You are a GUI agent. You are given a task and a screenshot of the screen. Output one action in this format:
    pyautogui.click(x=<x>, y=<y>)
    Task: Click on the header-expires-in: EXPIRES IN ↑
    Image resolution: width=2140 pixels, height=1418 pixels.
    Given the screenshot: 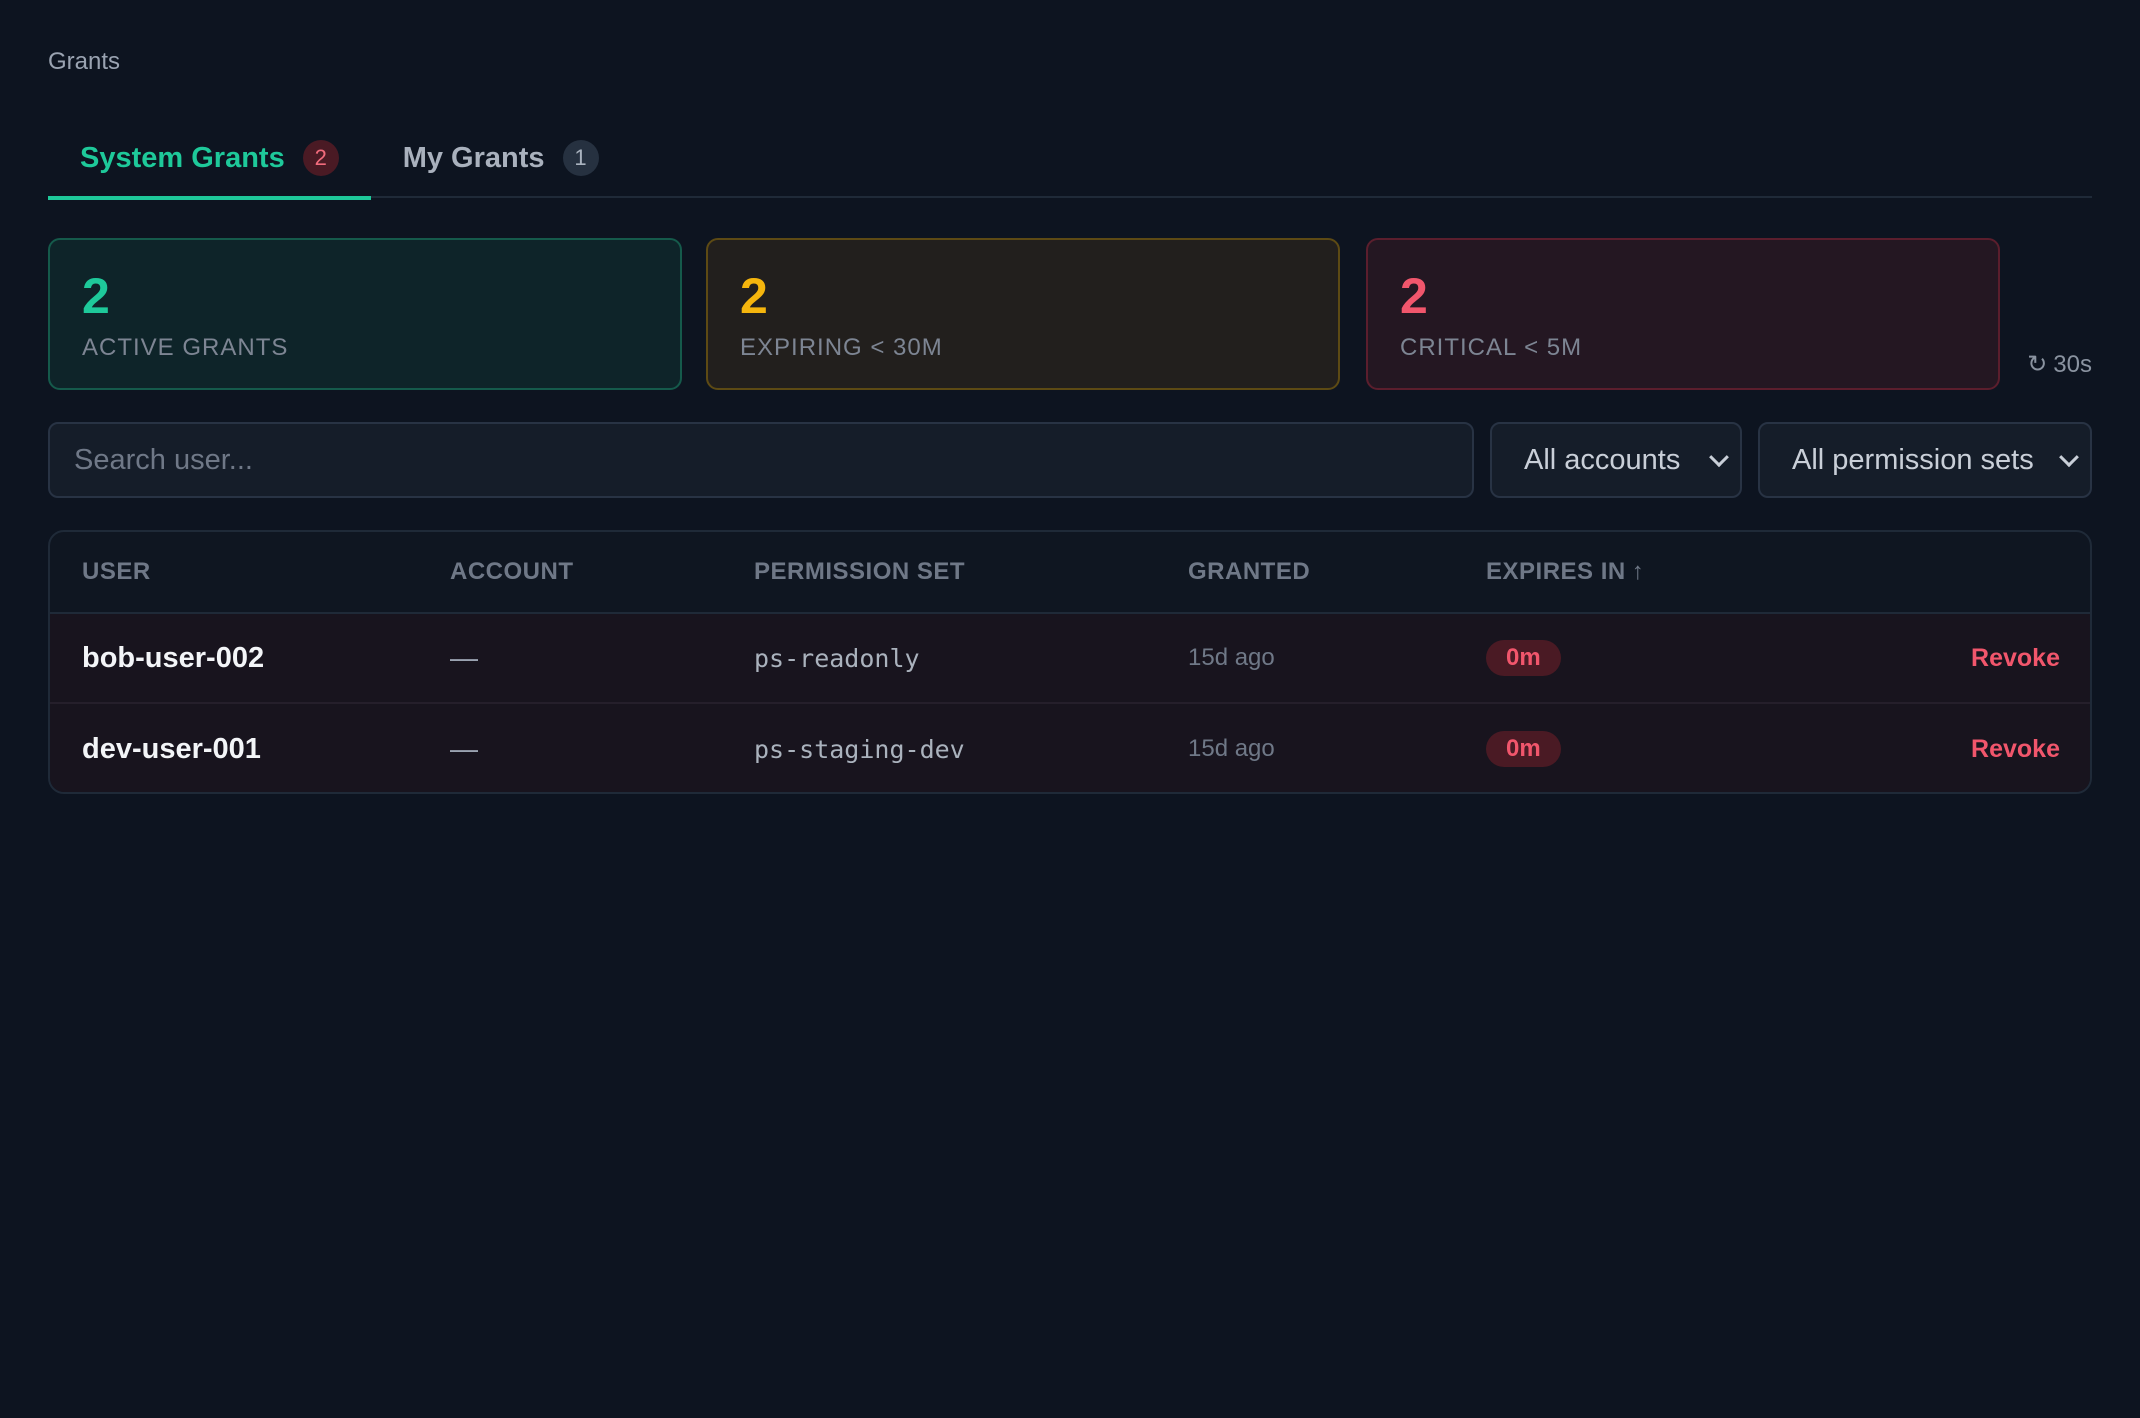 What is the action you would take?
    pyautogui.click(x=1686, y=572)
    